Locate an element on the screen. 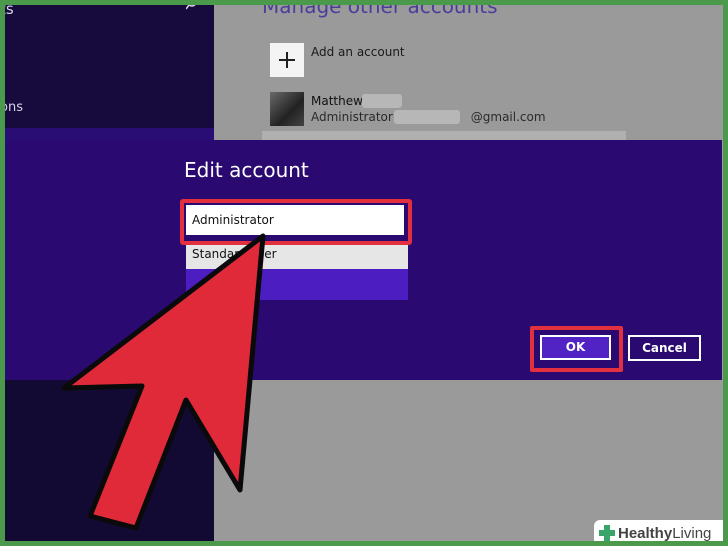 This screenshot has width=728, height=546. healthy-living-logo: Healthy Living is located at coordinates (661, 533).